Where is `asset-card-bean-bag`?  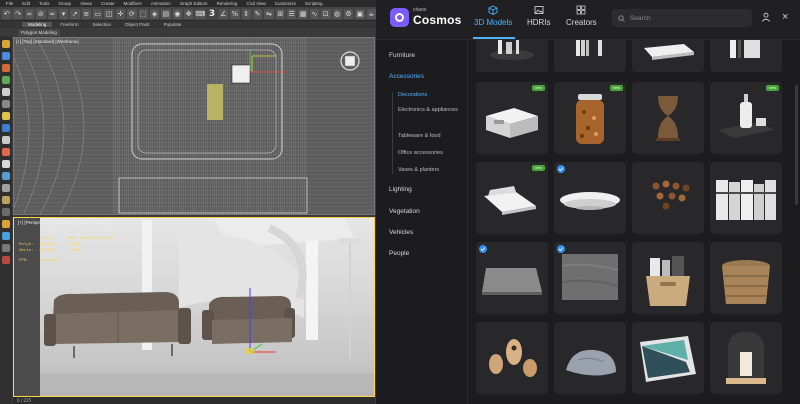
asset-card-bean-bag is located at coordinates (590, 358).